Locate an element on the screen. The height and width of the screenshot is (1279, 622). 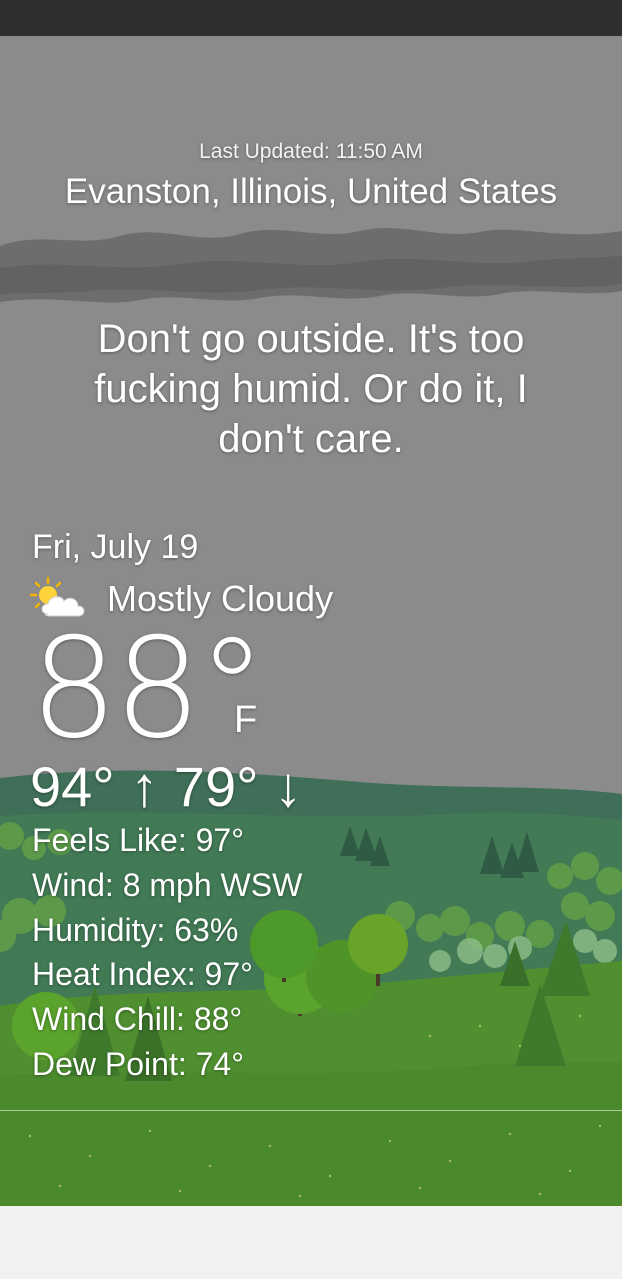
high-low-temperature: 94° ↑ 79° ↓ is located at coordinates (166, 786).